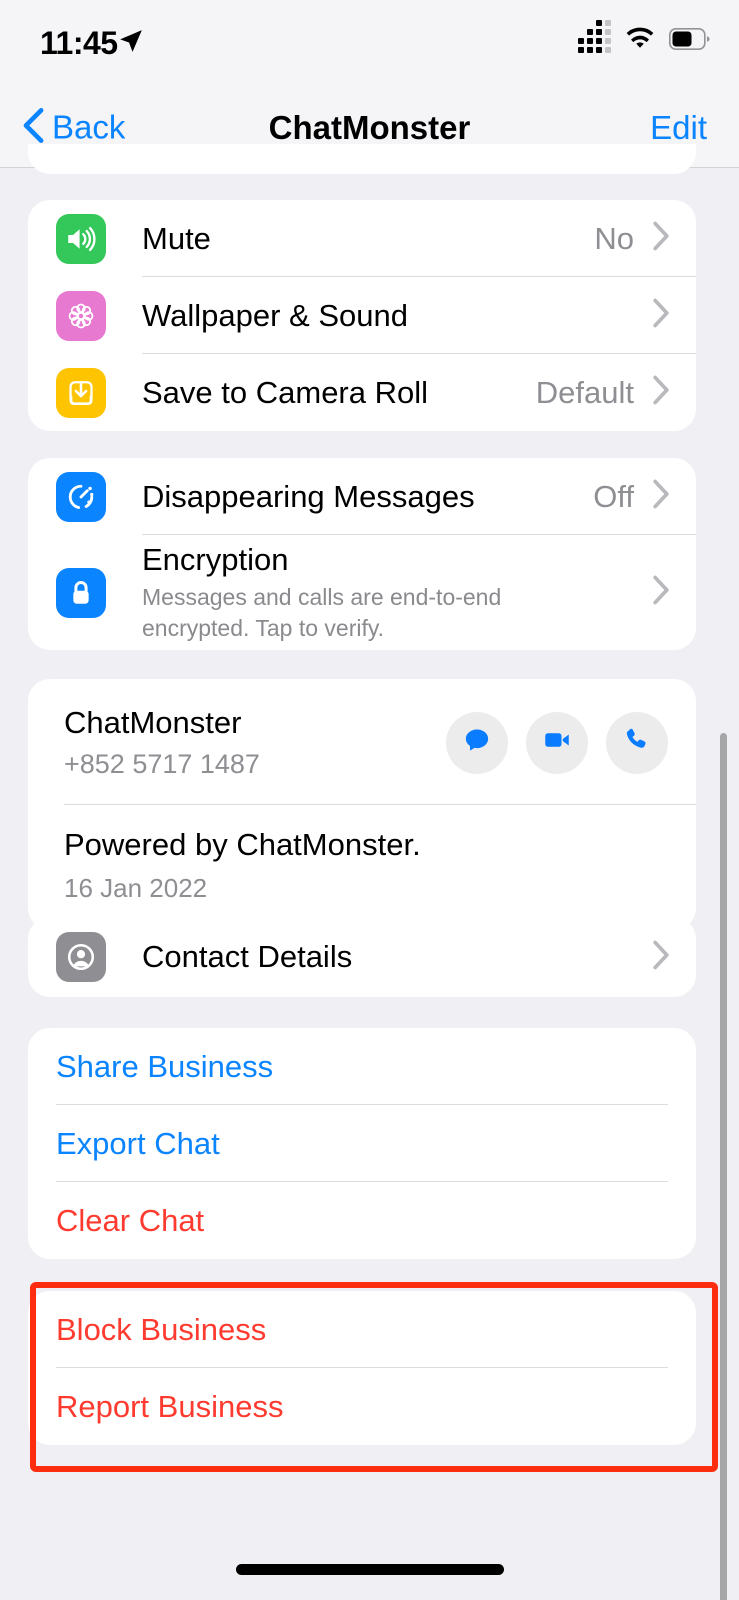  I want to click on chat-bubble-icon, so click(477, 742).